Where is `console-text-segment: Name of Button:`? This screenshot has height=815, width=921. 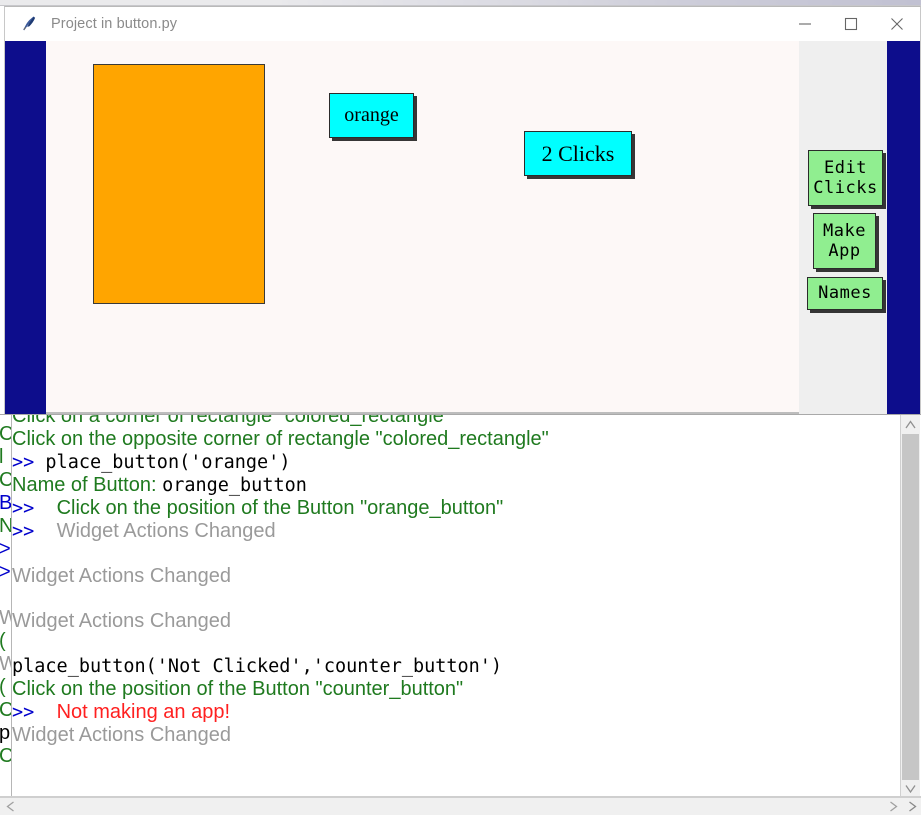 console-text-segment: Name of Button: is located at coordinates (87, 485).